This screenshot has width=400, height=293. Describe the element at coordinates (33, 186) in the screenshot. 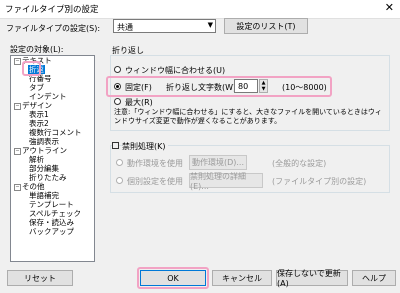

I see `tree-item-other: その他` at that location.